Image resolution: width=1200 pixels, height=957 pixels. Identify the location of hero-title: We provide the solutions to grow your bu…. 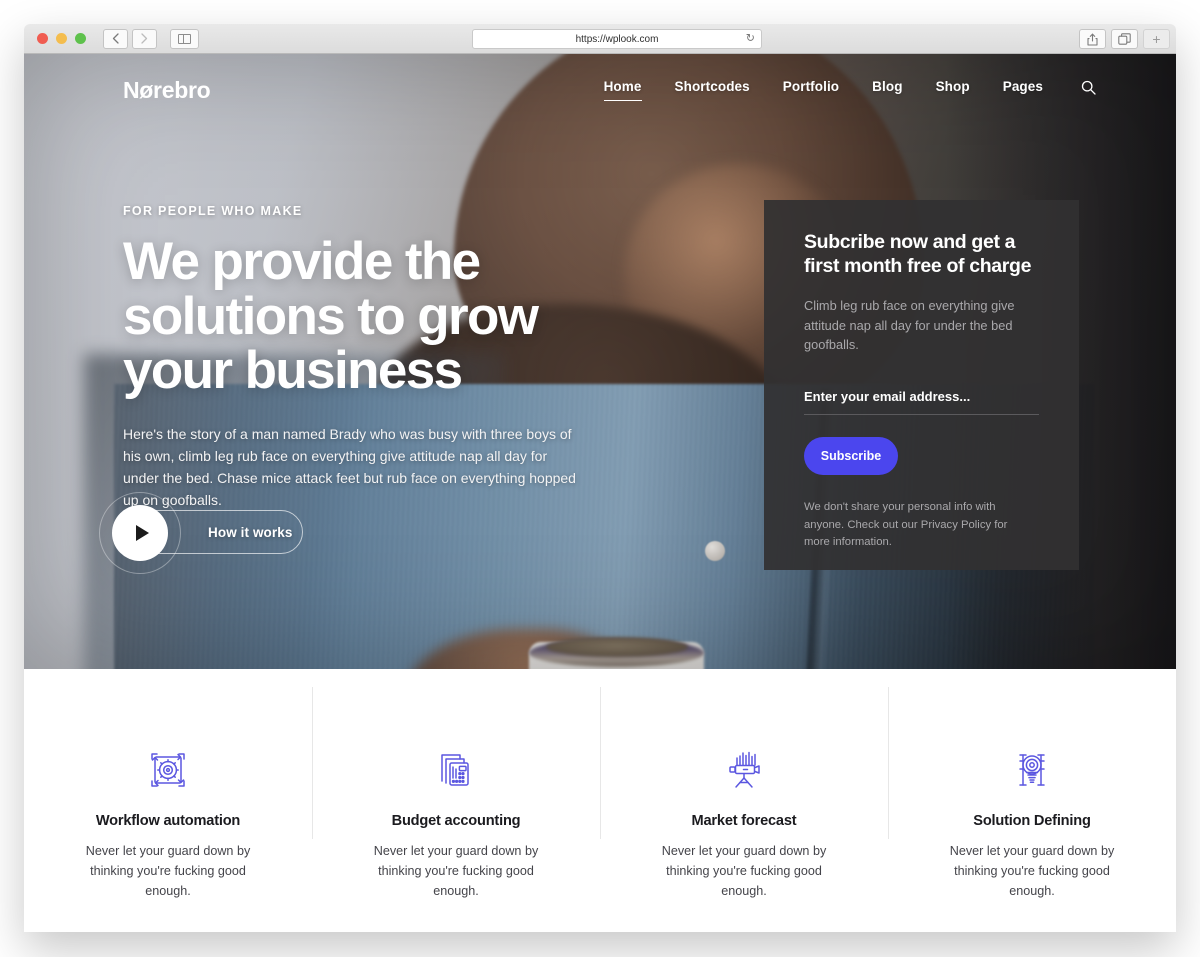
(331, 316).